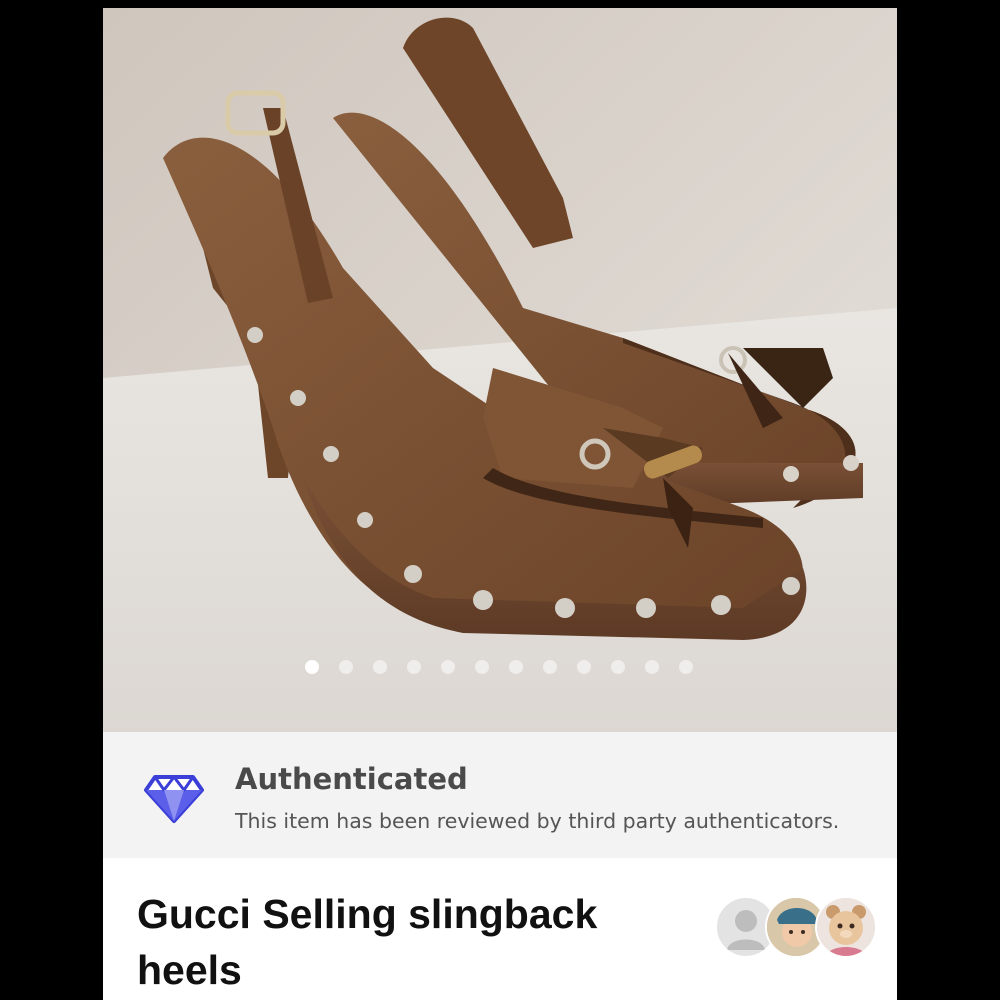 The width and height of the screenshot is (1000, 1000). Describe the element at coordinates (367, 942) in the screenshot. I see `listing-title: Gucci Selling slingback heels` at that location.